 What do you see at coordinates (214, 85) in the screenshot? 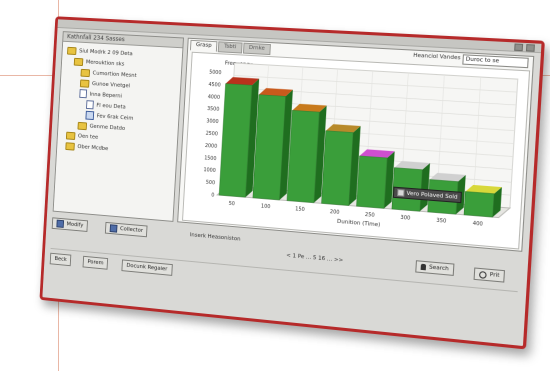
I see `y-tick-label: 4500` at bounding box center [214, 85].